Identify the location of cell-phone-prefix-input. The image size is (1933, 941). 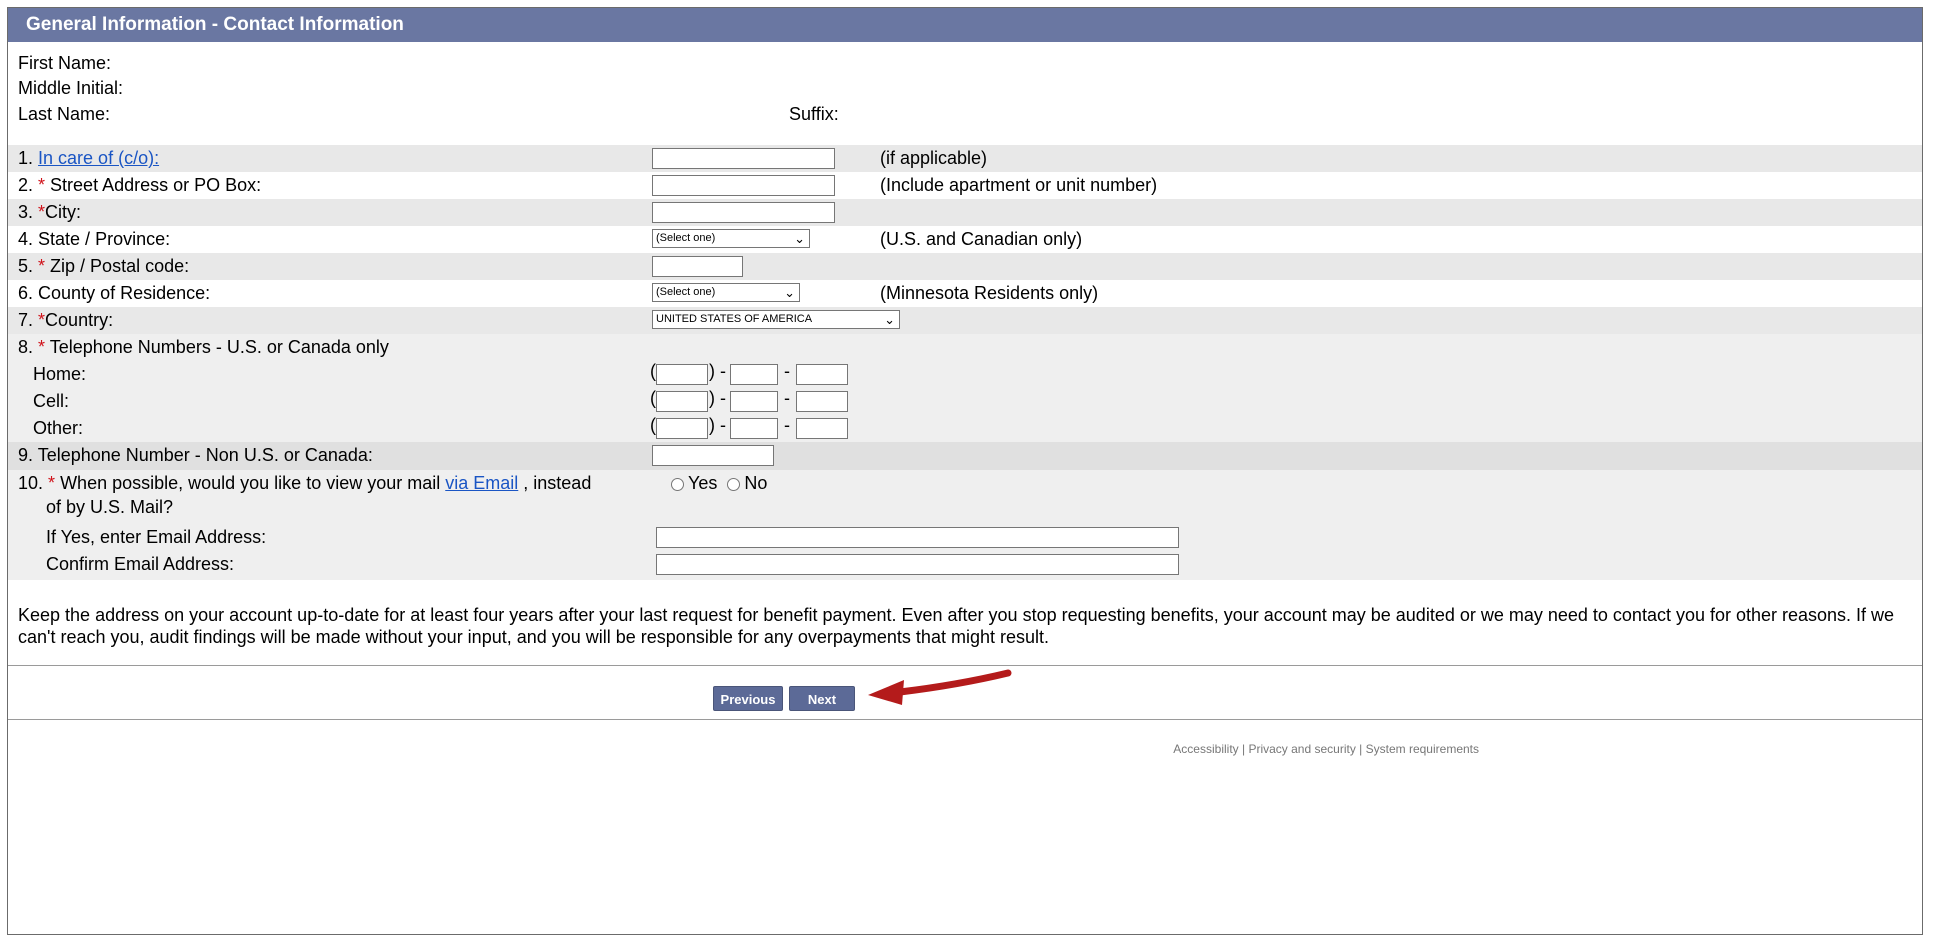
(754, 401).